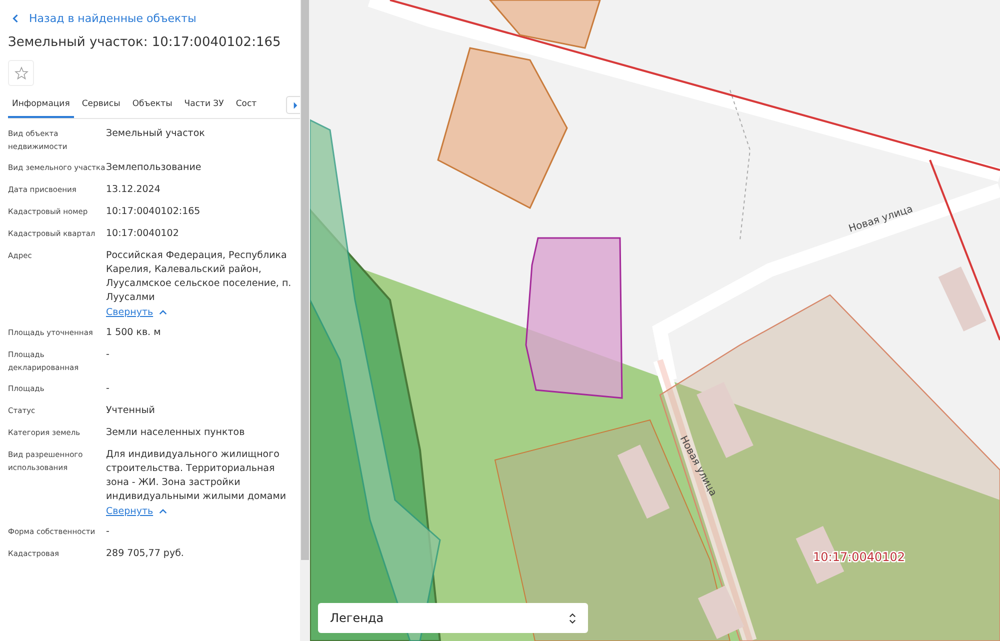  Describe the element at coordinates (199, 277) in the screenshot. I see `field-value: Российская Федерация, Республика Карелия, Калевальский район, Луусалмское сельское поселение, п. Луусалми` at that location.